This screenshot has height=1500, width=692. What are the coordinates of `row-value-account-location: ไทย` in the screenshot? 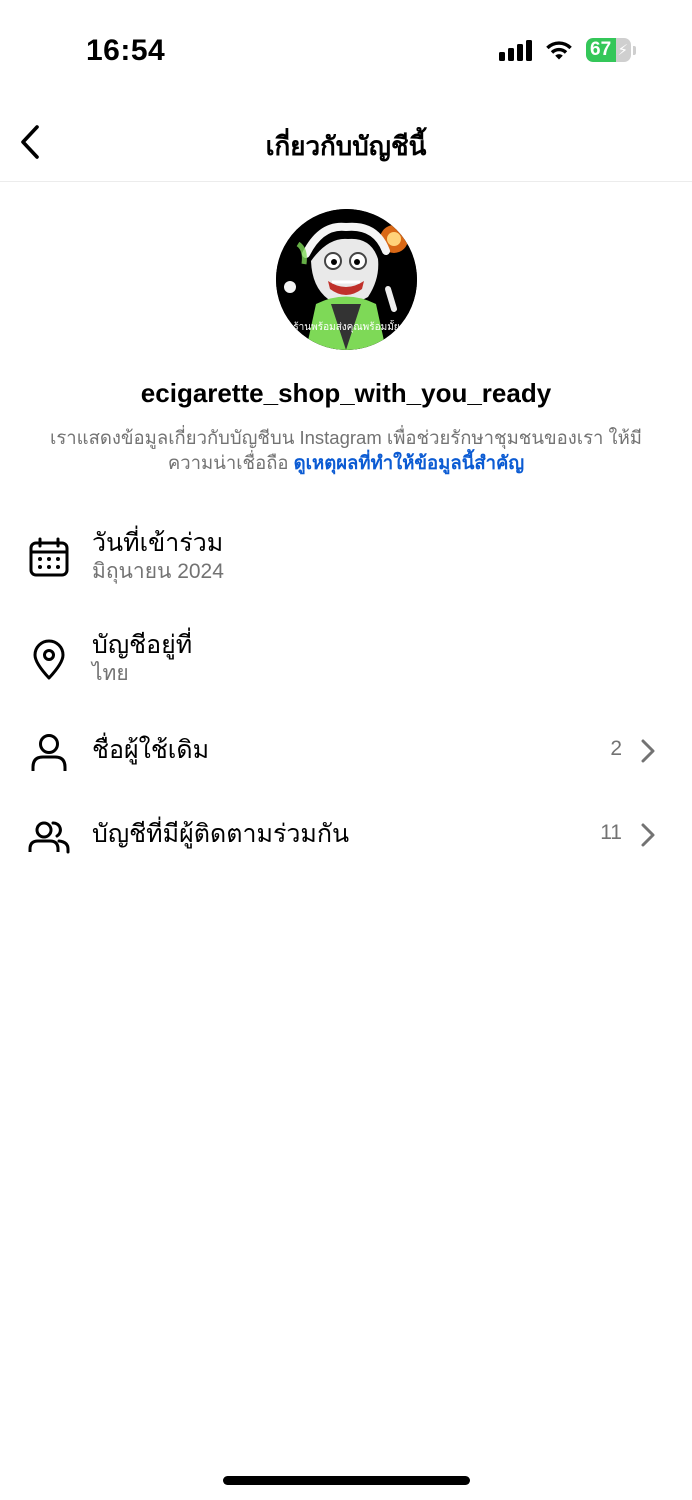 It's located at (110, 673).